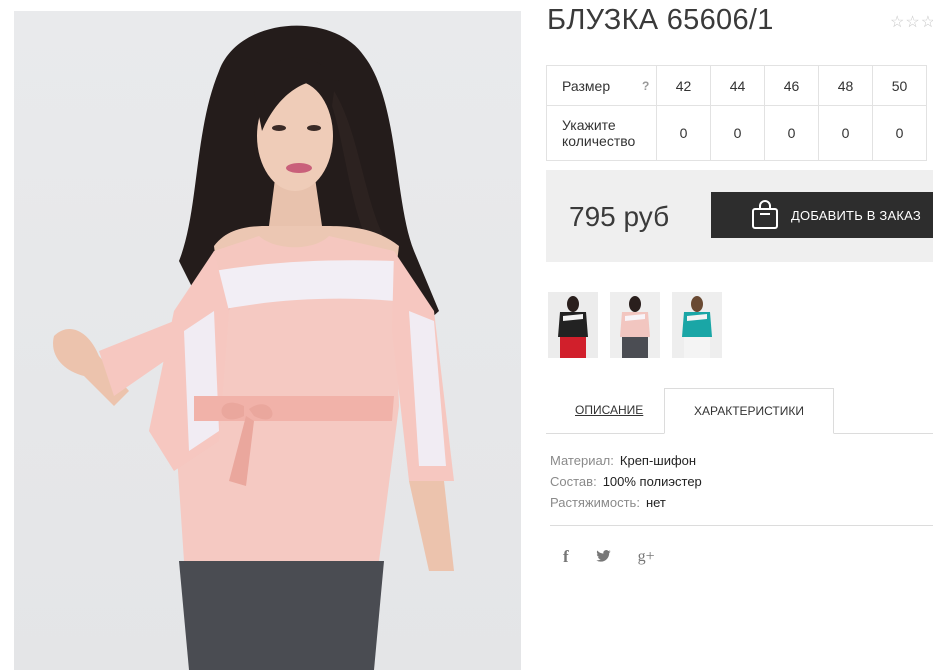  Describe the element at coordinates (603, 557) in the screenshot. I see `twitter-icon` at that location.